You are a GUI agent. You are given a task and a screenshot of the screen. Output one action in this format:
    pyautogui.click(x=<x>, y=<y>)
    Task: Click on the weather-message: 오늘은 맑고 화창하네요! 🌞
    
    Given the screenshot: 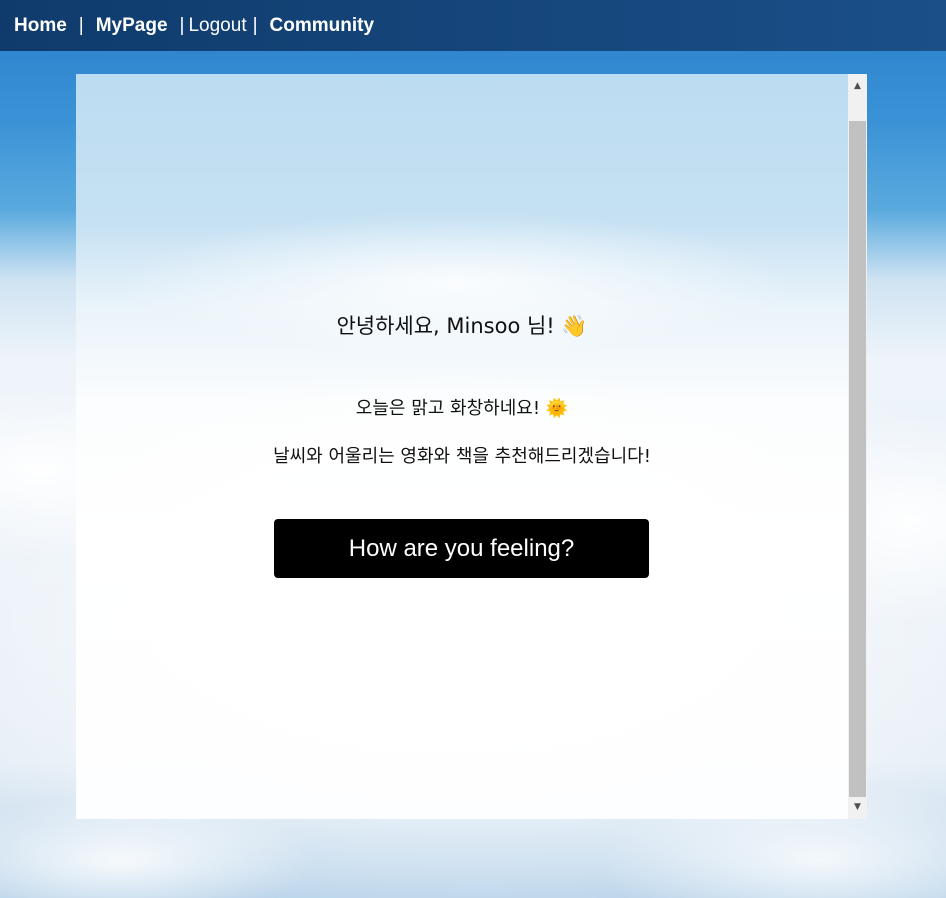 What is the action you would take?
    pyautogui.click(x=462, y=408)
    